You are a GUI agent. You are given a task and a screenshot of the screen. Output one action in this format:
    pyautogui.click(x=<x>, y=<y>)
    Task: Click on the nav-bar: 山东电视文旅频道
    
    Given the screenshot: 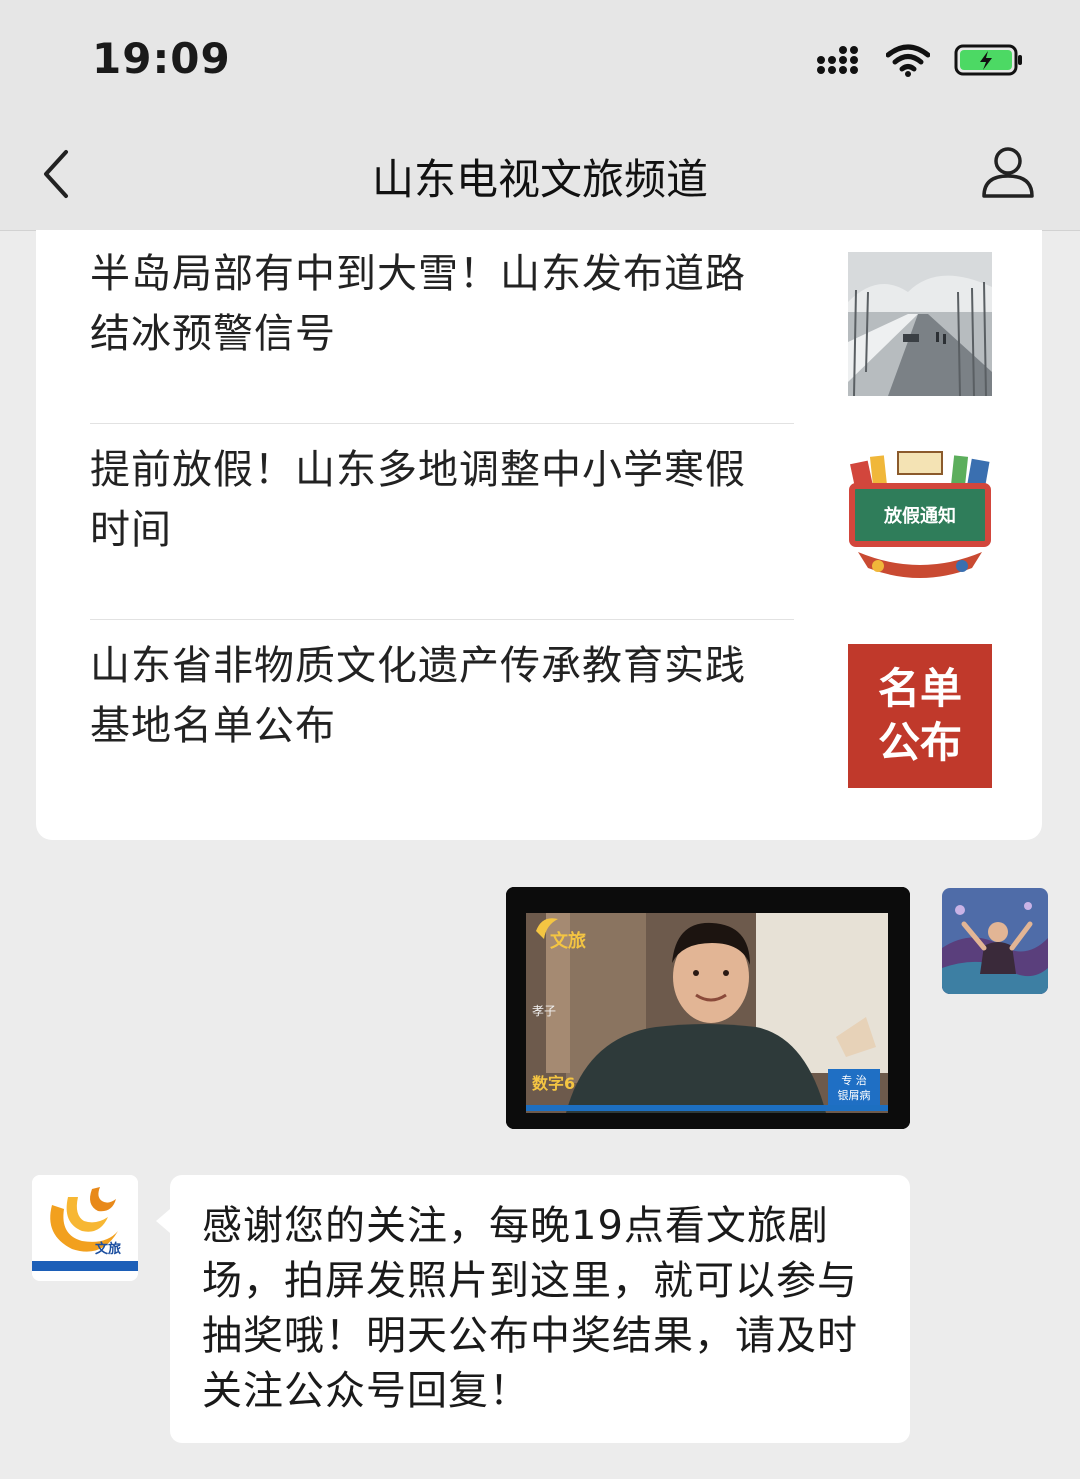 What is the action you would take?
    pyautogui.click(x=540, y=175)
    